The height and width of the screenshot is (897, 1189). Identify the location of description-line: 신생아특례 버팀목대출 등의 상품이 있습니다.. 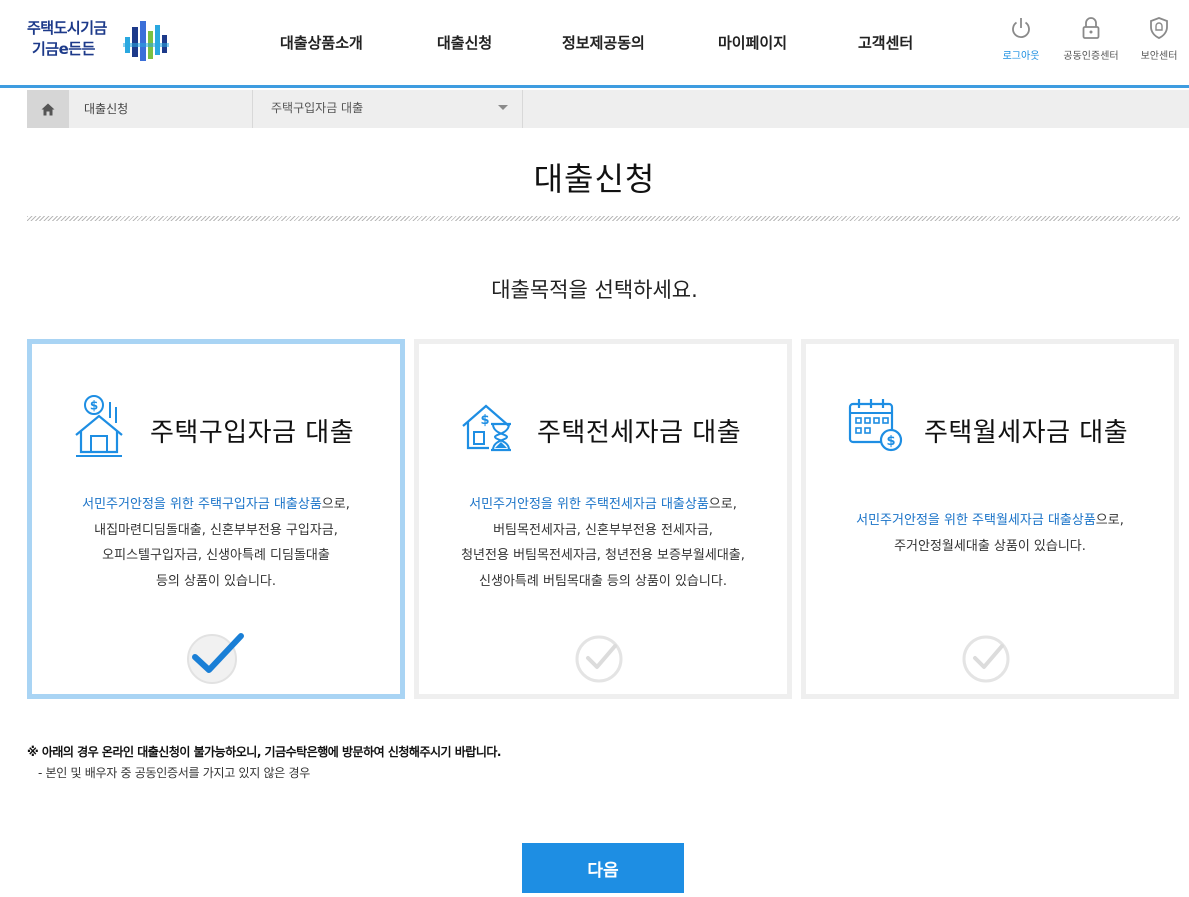
(603, 581).